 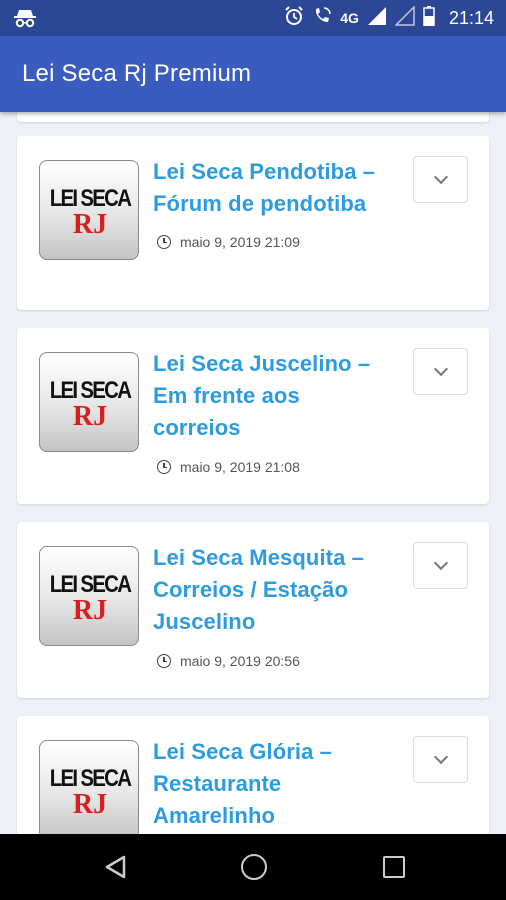 What do you see at coordinates (471, 17) in the screenshot?
I see `clock-time: 21:14` at bounding box center [471, 17].